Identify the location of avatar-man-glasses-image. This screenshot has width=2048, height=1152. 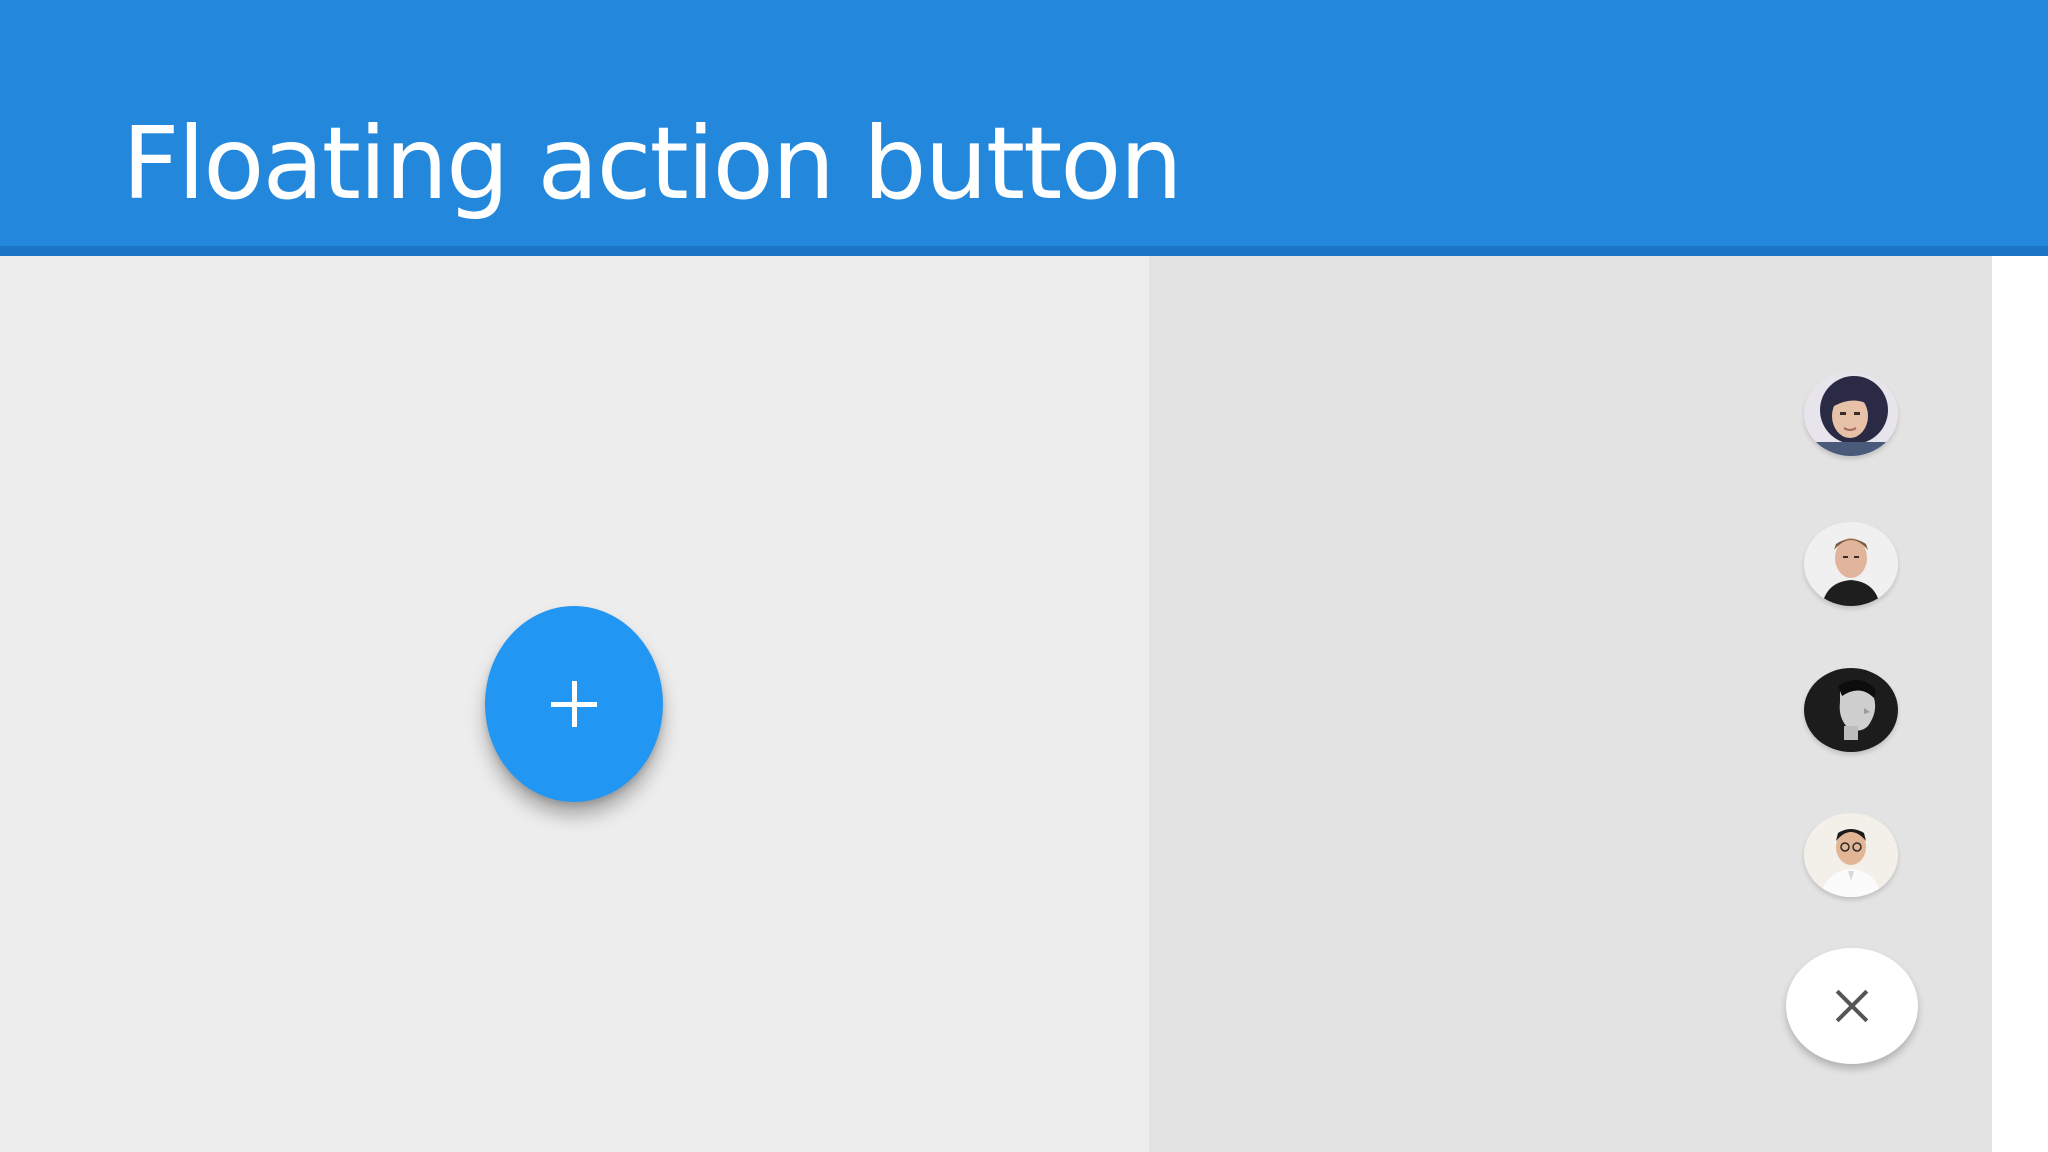
(1851, 855).